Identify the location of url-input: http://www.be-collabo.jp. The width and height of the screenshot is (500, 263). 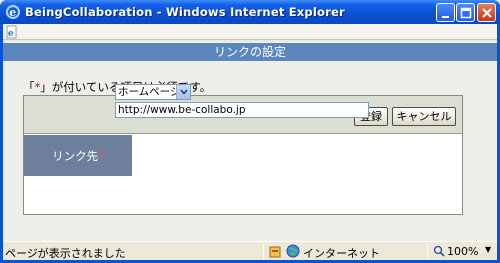
(242, 110).